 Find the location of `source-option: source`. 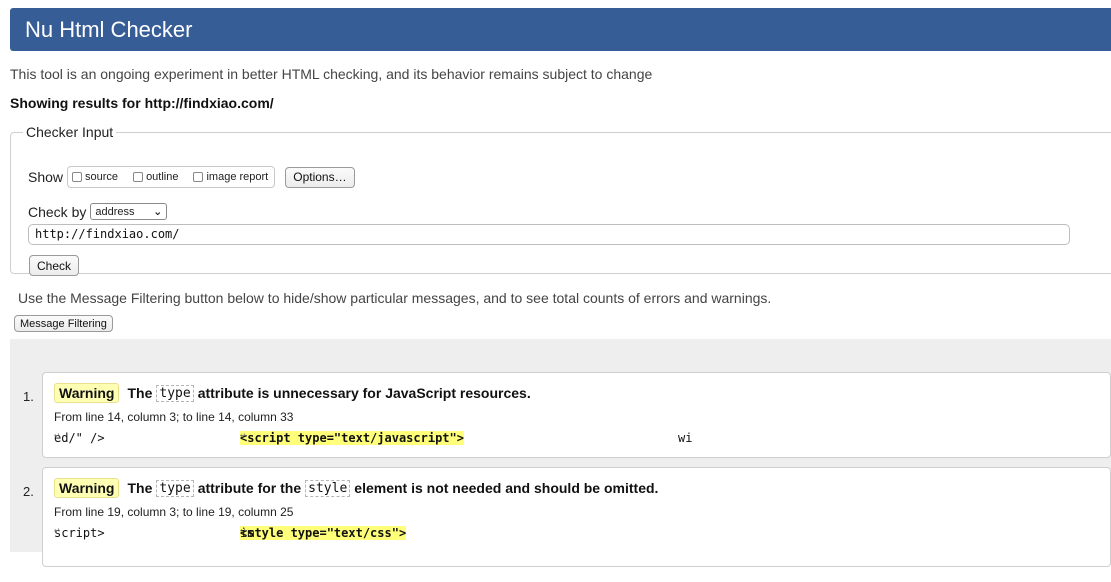

source-option: source is located at coordinates (95, 177).